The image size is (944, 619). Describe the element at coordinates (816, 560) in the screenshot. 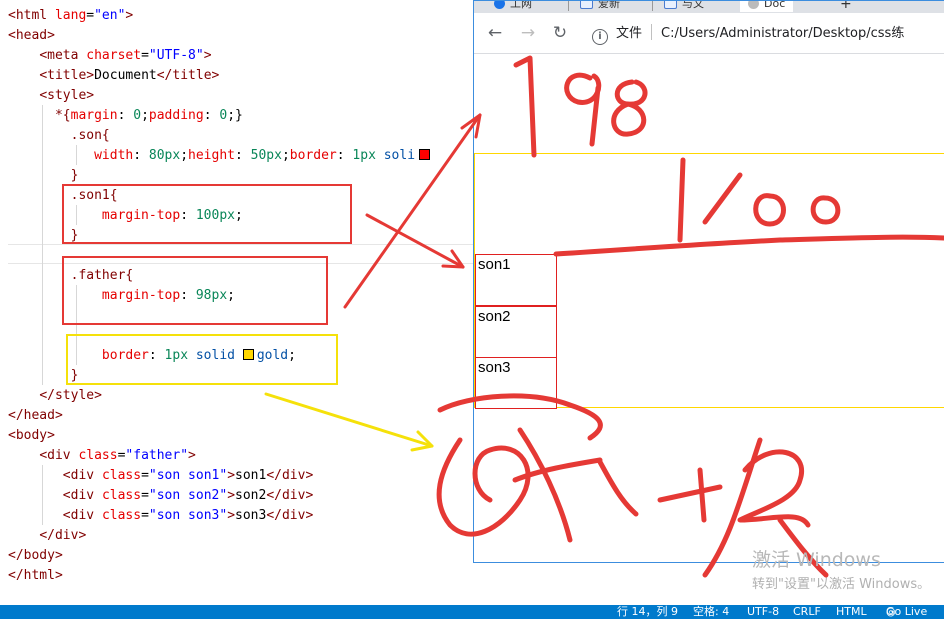

I see `watermark-line1: 激活 Windows` at that location.